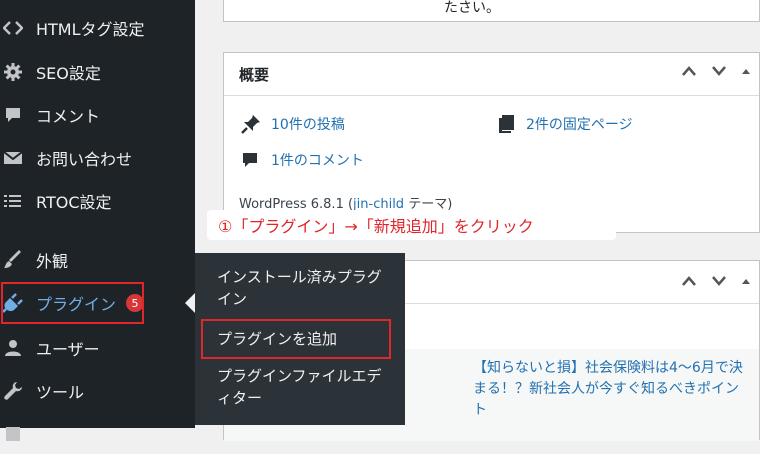 The image size is (760, 454). Describe the element at coordinates (72, 303) in the screenshot. I see `highlight-frame-plugins` at that location.